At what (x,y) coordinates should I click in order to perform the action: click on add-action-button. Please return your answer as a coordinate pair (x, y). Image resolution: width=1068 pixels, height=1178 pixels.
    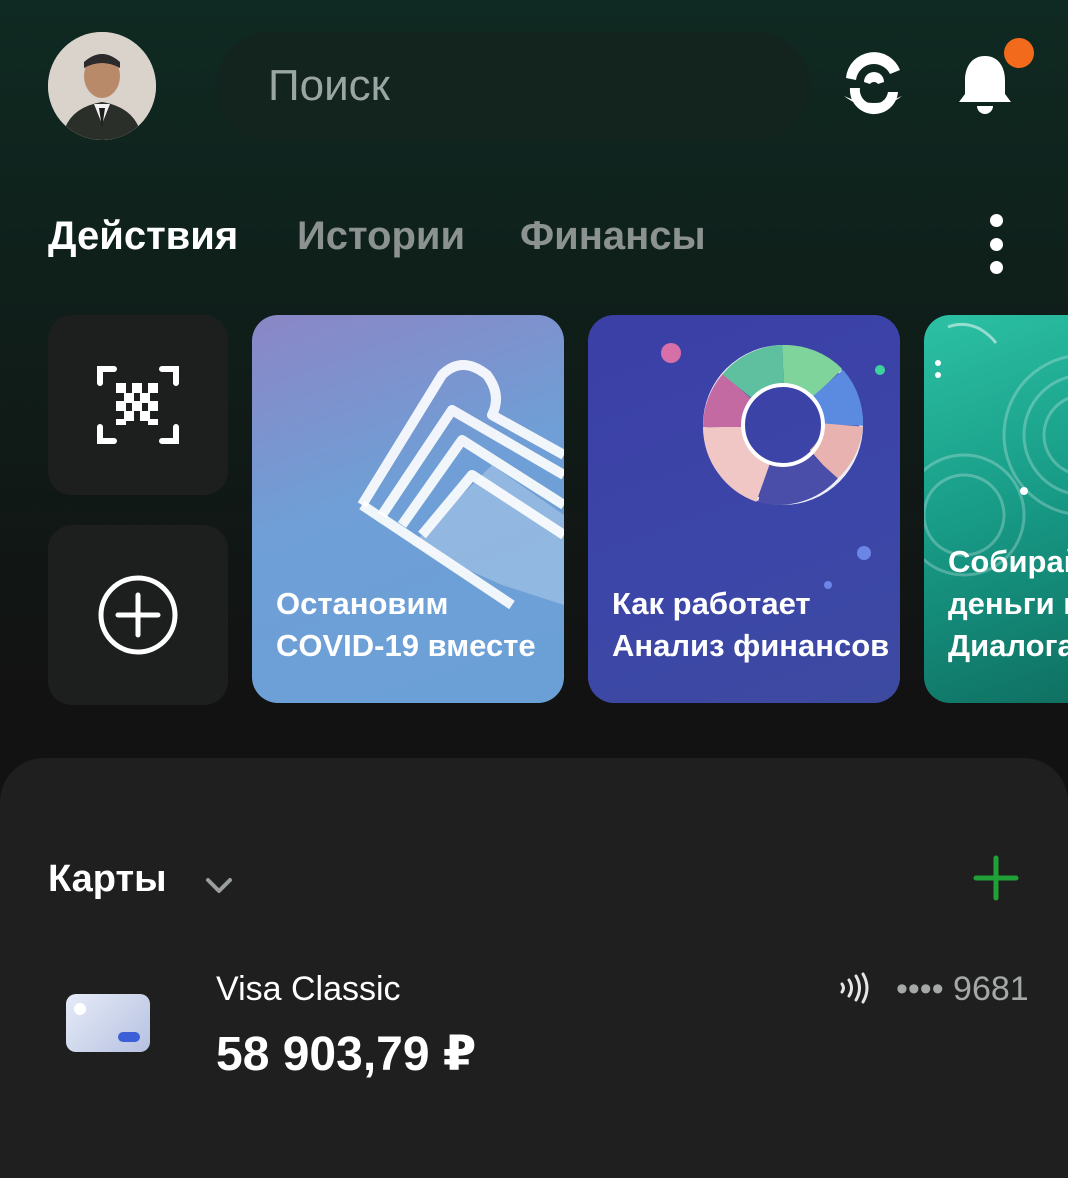
    Looking at the image, I should click on (138, 615).